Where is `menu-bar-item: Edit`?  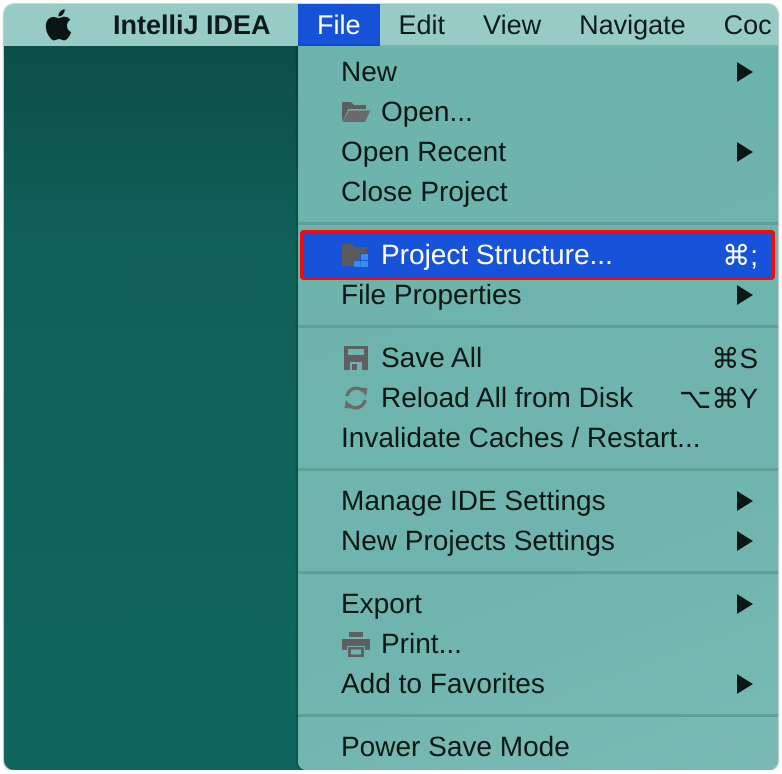
menu-bar-item: Edit is located at coordinates (422, 25).